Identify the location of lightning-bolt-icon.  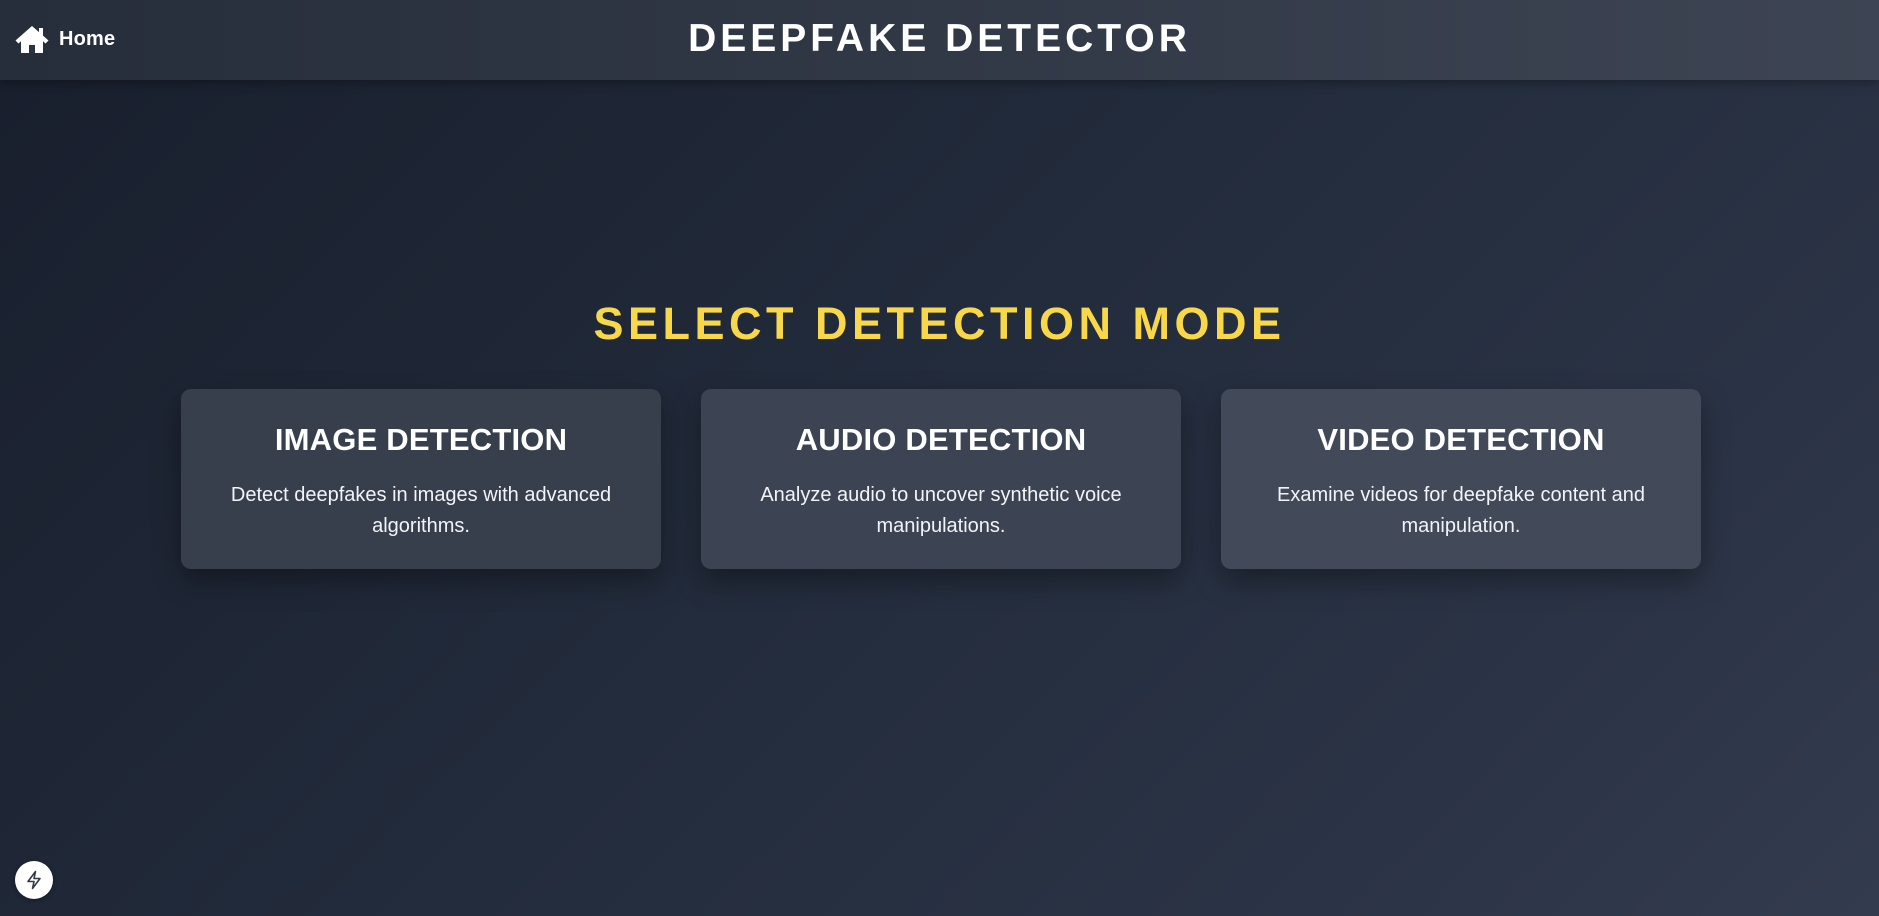
(34, 880).